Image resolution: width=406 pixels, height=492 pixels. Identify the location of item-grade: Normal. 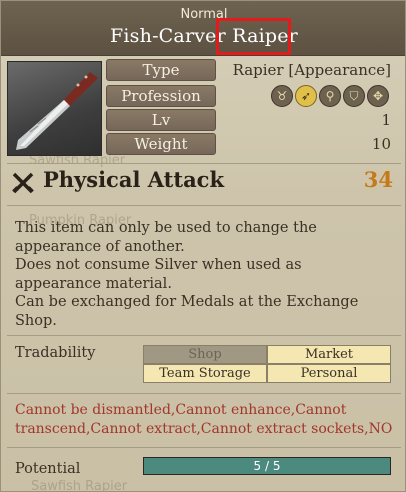
(204, 14).